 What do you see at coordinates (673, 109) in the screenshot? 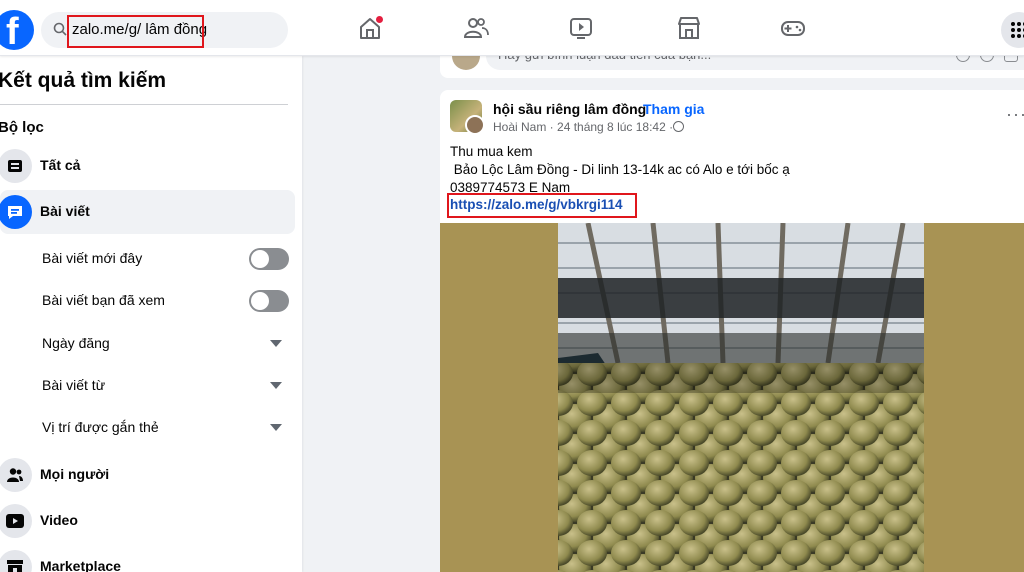
I see `join-group-link: Tham gia` at bounding box center [673, 109].